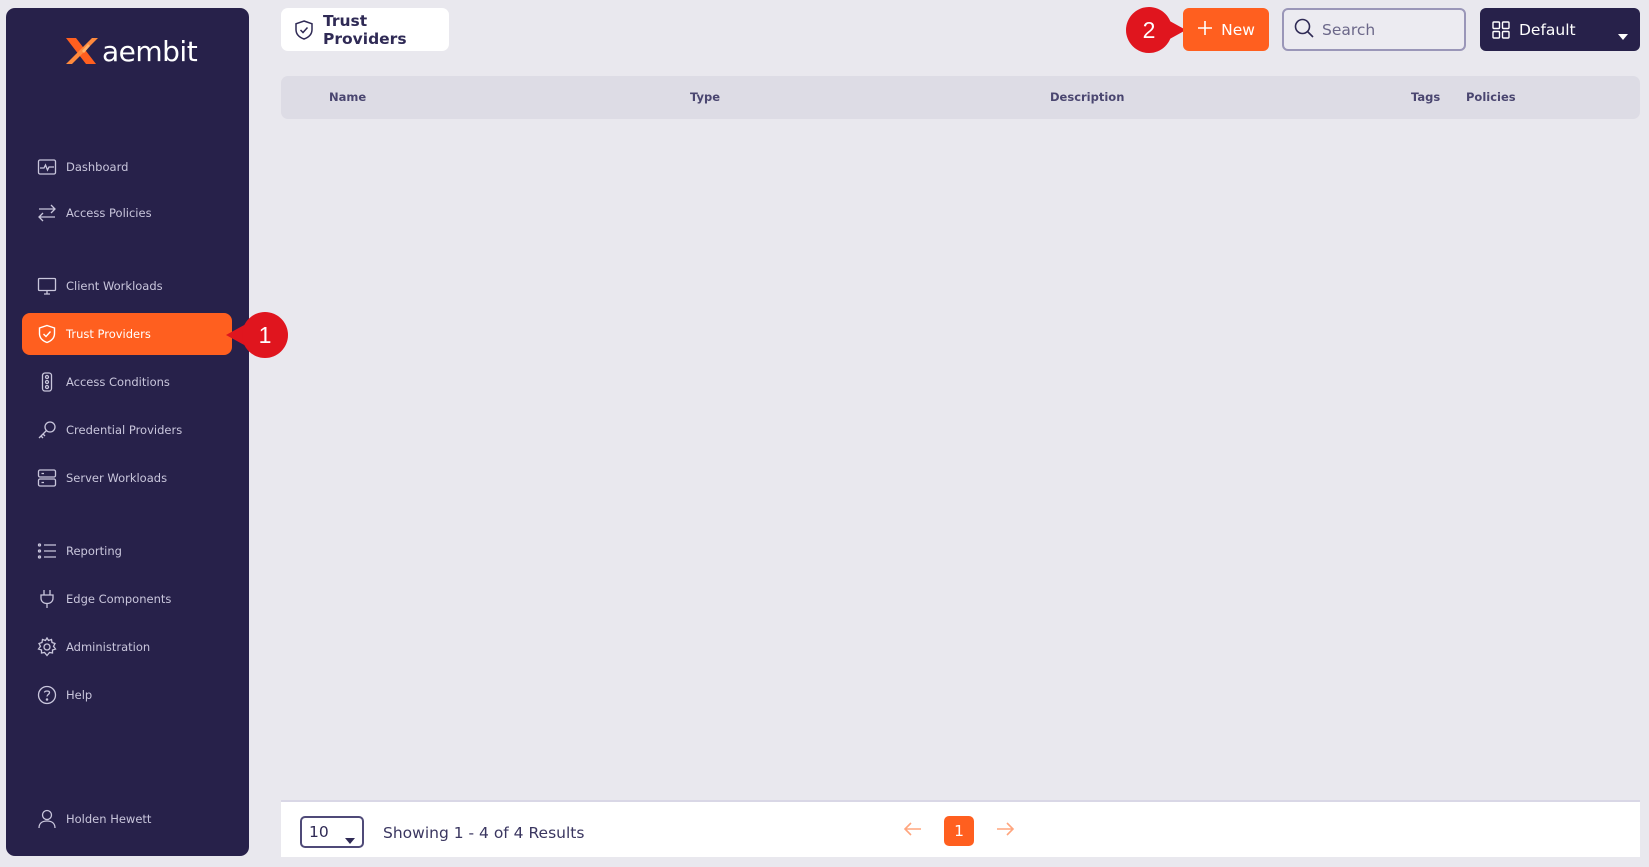  I want to click on sidebar-item-label: Dashboard, so click(97, 167).